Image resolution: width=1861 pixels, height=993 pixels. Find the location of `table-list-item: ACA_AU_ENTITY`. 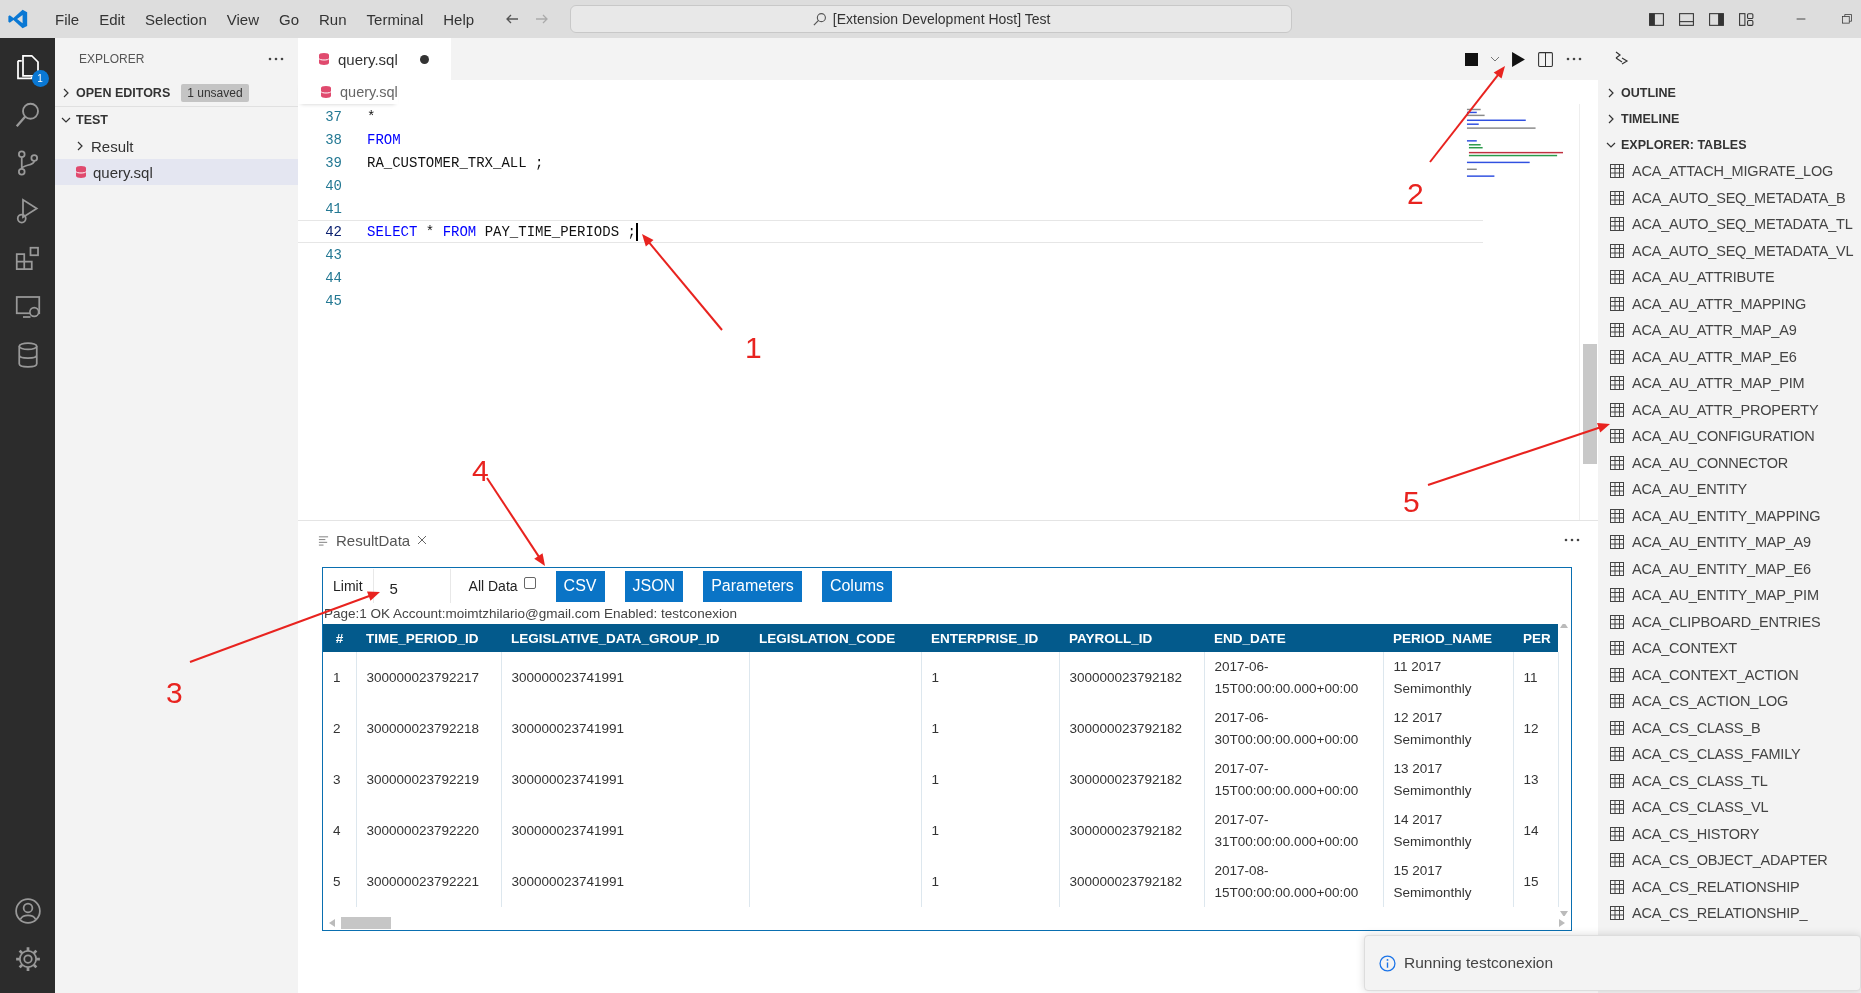

table-list-item: ACA_AU_ENTITY is located at coordinates (1729, 489).